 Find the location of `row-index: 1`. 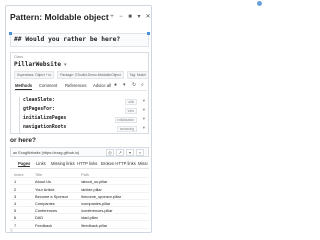

row-index: 1 is located at coordinates (15, 182).